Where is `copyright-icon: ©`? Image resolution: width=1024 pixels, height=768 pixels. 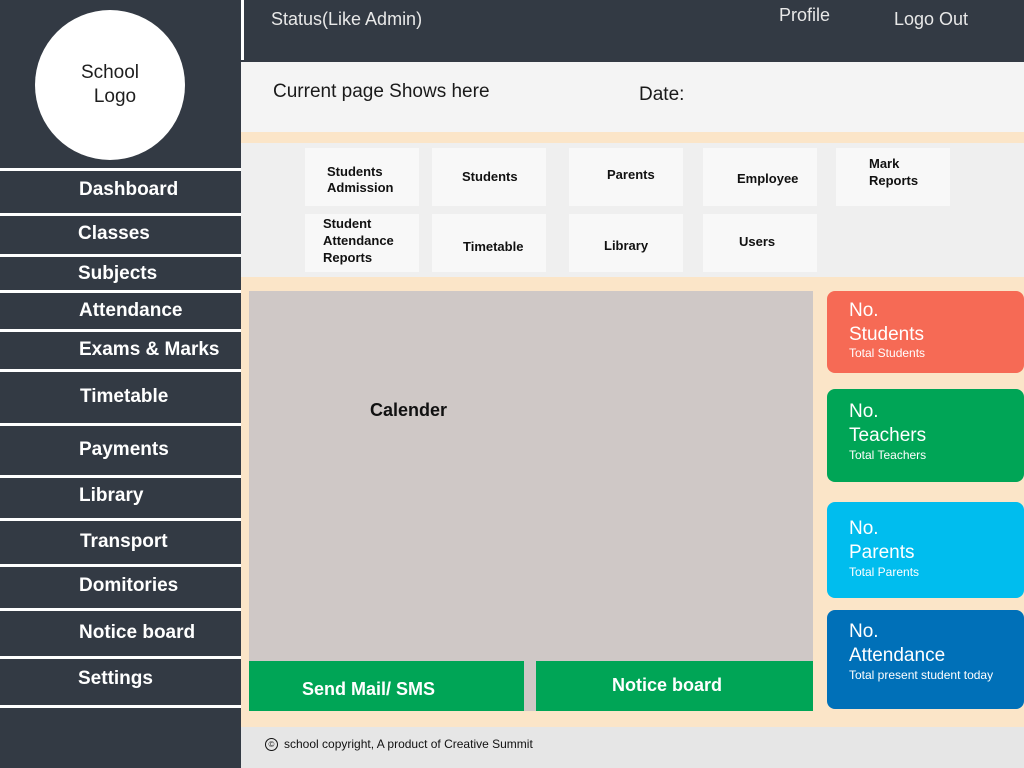
copyright-icon: © is located at coordinates (271, 745).